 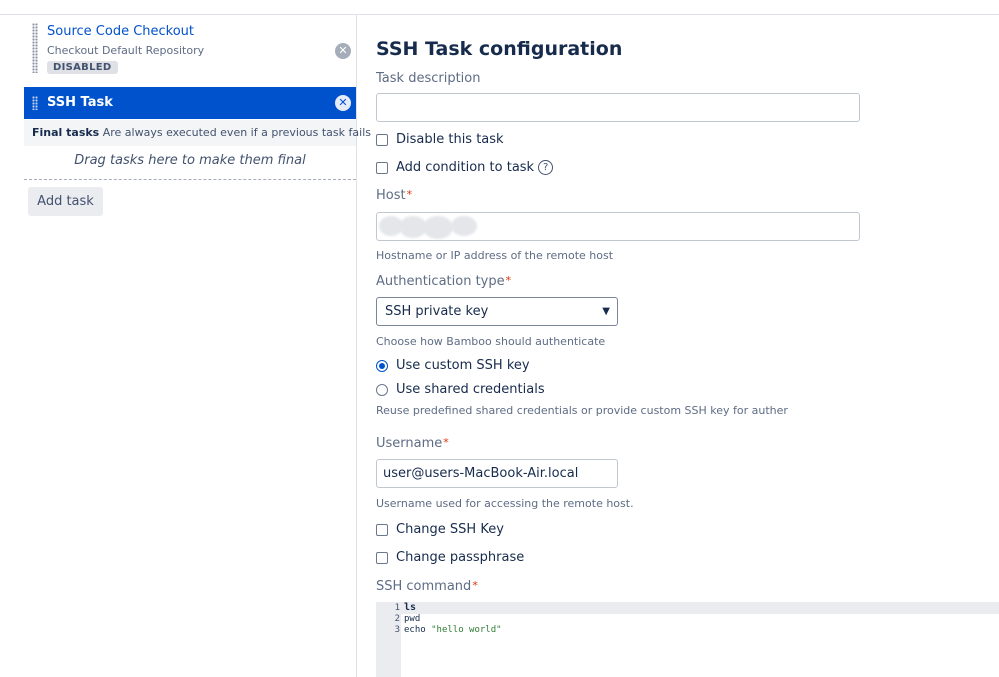 I want to click on ssh-command-label-text: SSH command, so click(x=424, y=586).